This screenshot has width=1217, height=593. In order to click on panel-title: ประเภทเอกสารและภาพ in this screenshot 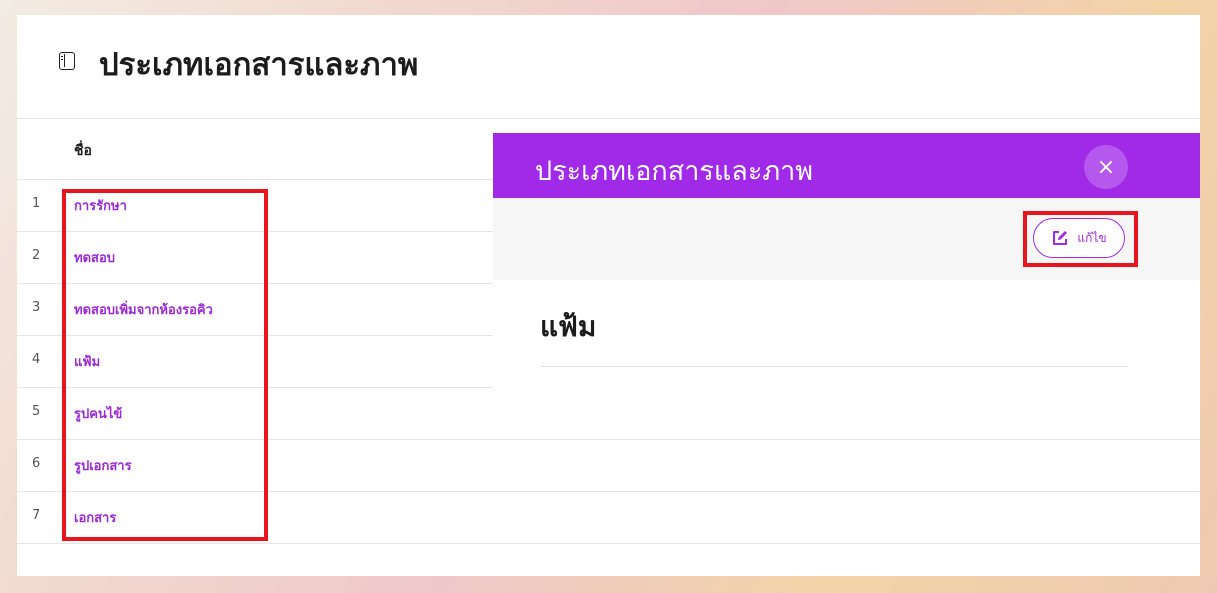, I will do `click(674, 171)`.